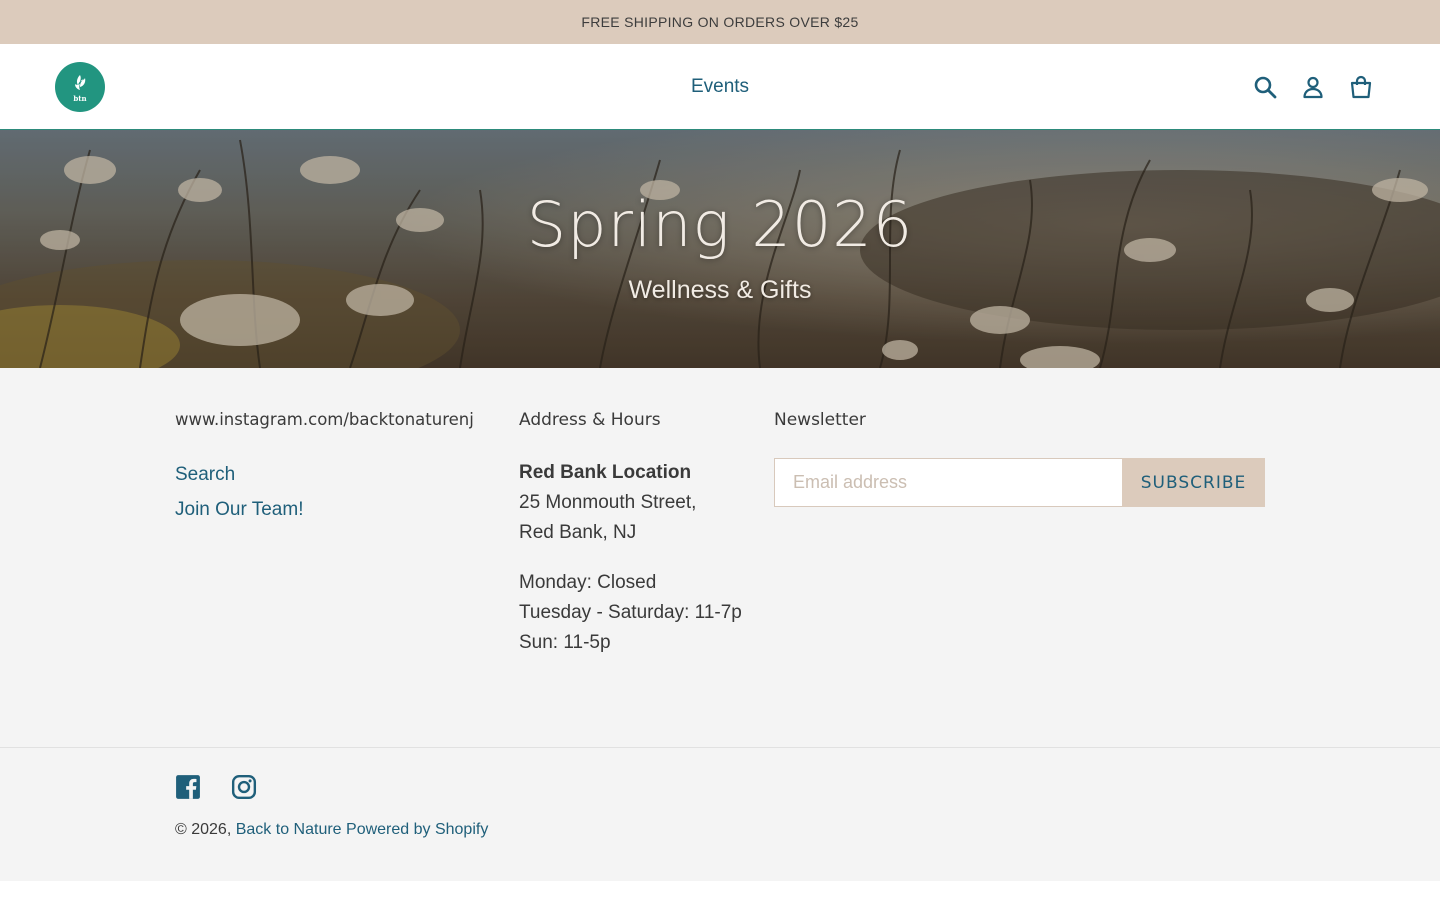  I want to click on search-icon, so click(1265, 87).